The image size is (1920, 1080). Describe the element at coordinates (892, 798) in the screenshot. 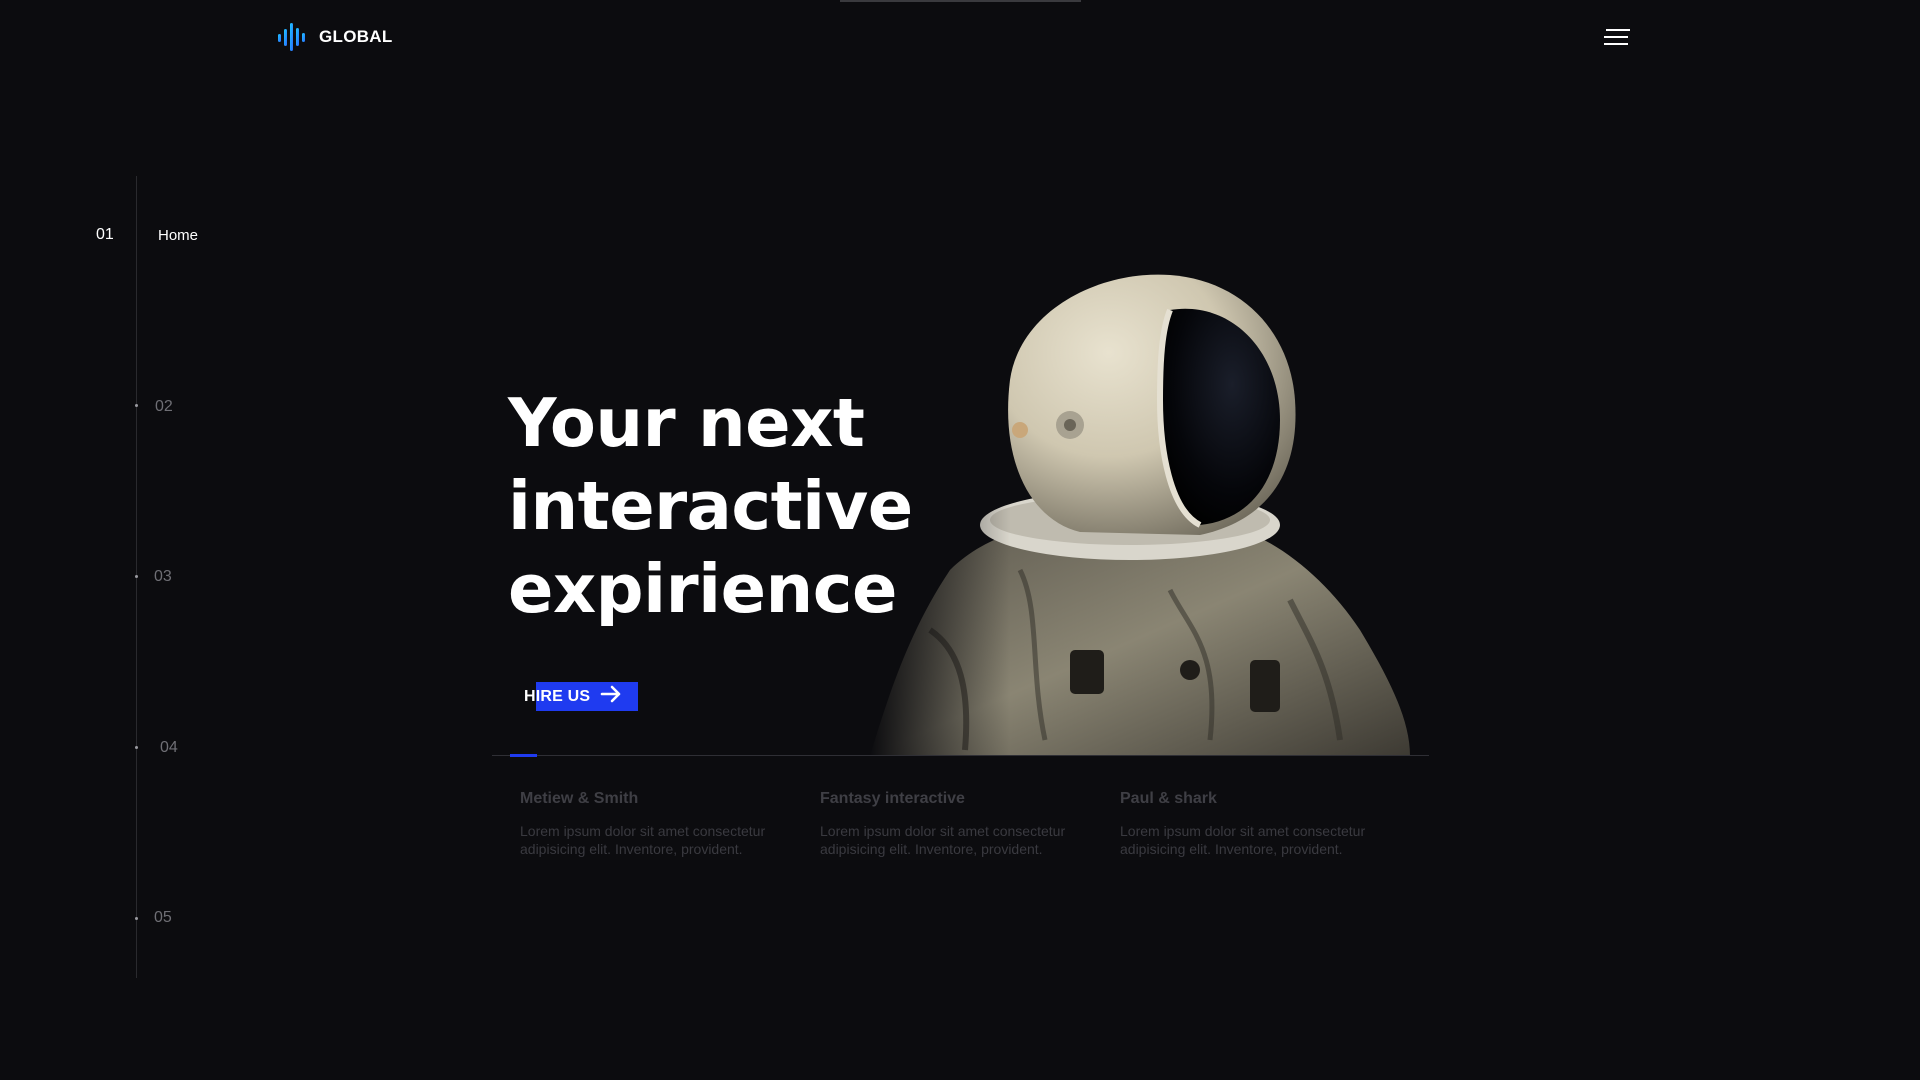

I see `card-title: Fantasy interactive` at that location.